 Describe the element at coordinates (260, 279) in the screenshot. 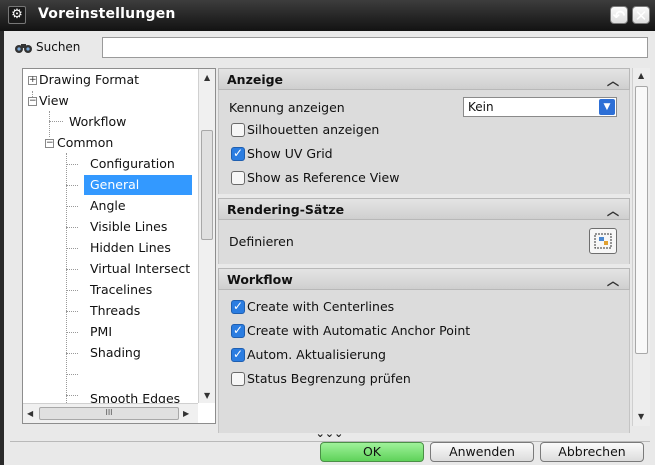

I see `section-title: Workflow` at that location.